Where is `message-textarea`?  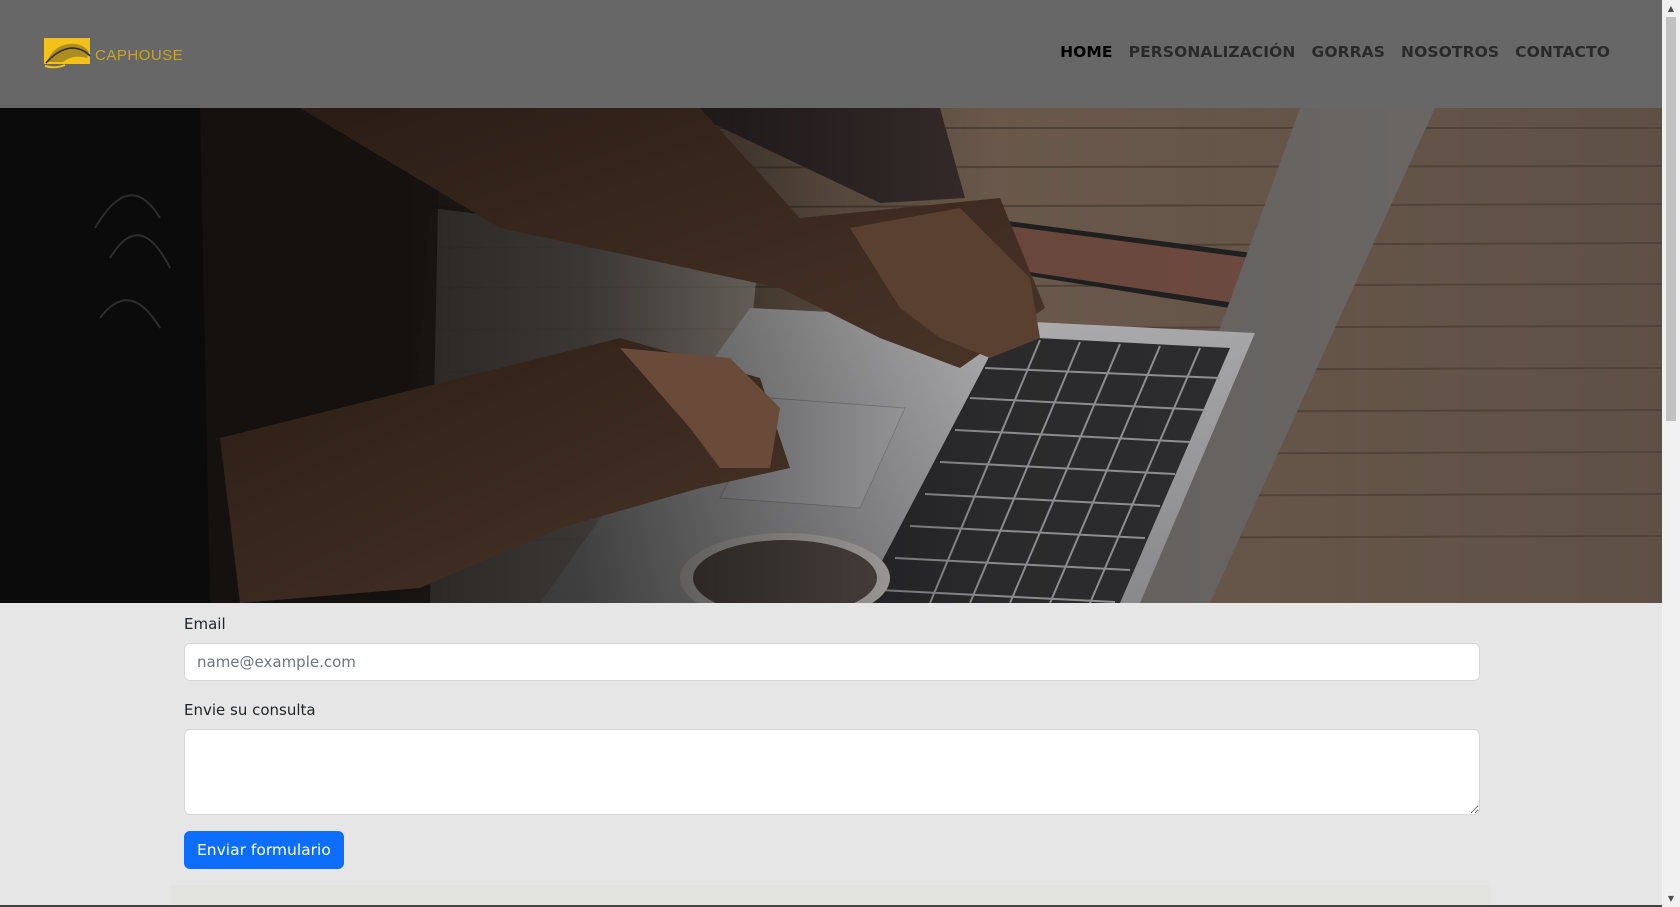 message-textarea is located at coordinates (832, 772).